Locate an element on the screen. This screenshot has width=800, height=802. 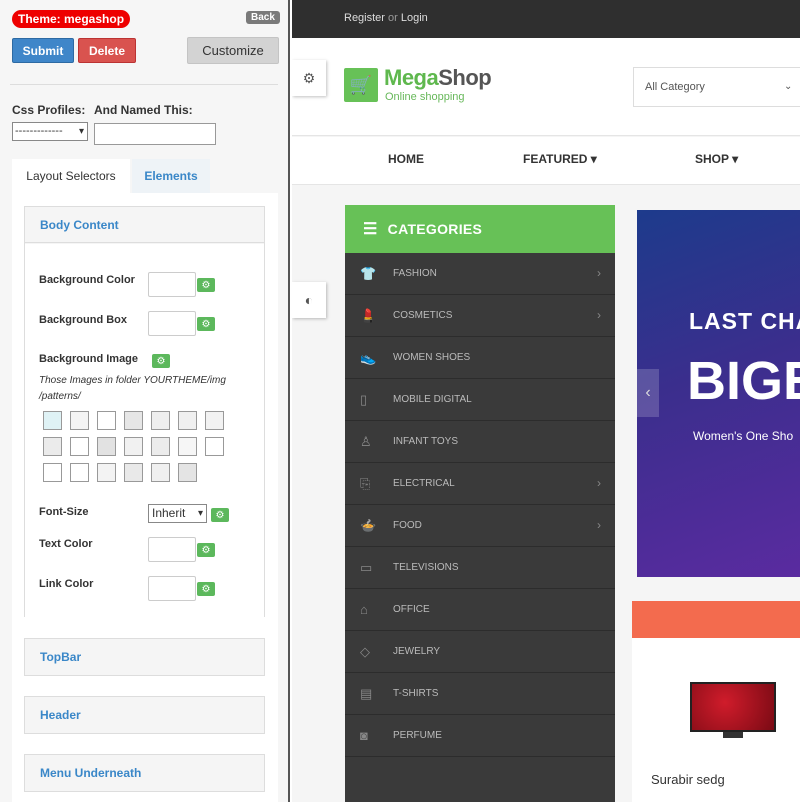
slider-prev-button: ‹ is located at coordinates (648, 393).